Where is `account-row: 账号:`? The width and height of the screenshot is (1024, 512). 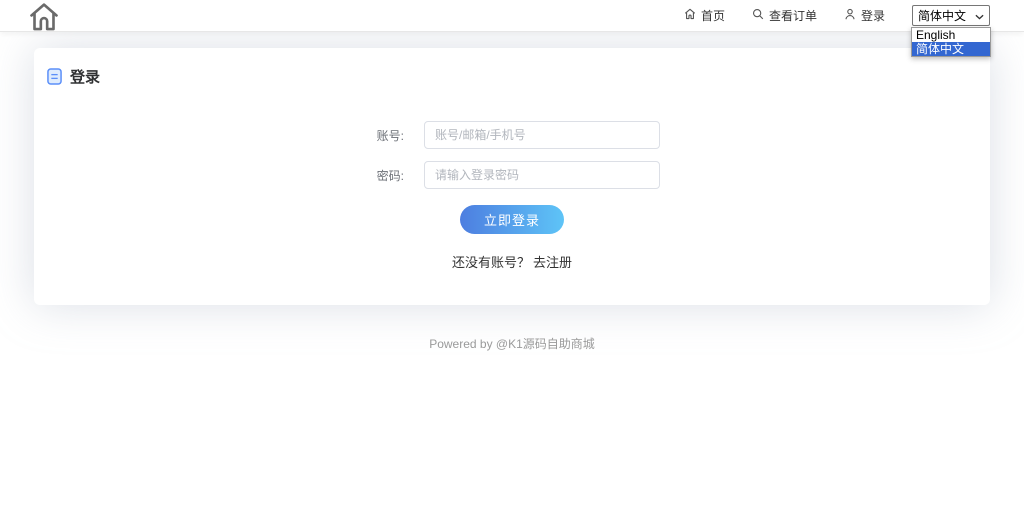 account-row: 账号: is located at coordinates (512, 135).